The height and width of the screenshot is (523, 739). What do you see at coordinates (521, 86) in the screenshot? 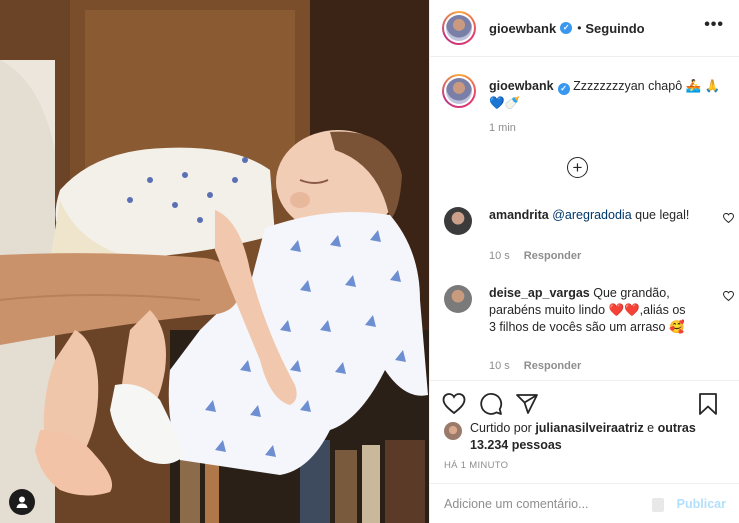
I see `caption-username: gioewbank` at bounding box center [521, 86].